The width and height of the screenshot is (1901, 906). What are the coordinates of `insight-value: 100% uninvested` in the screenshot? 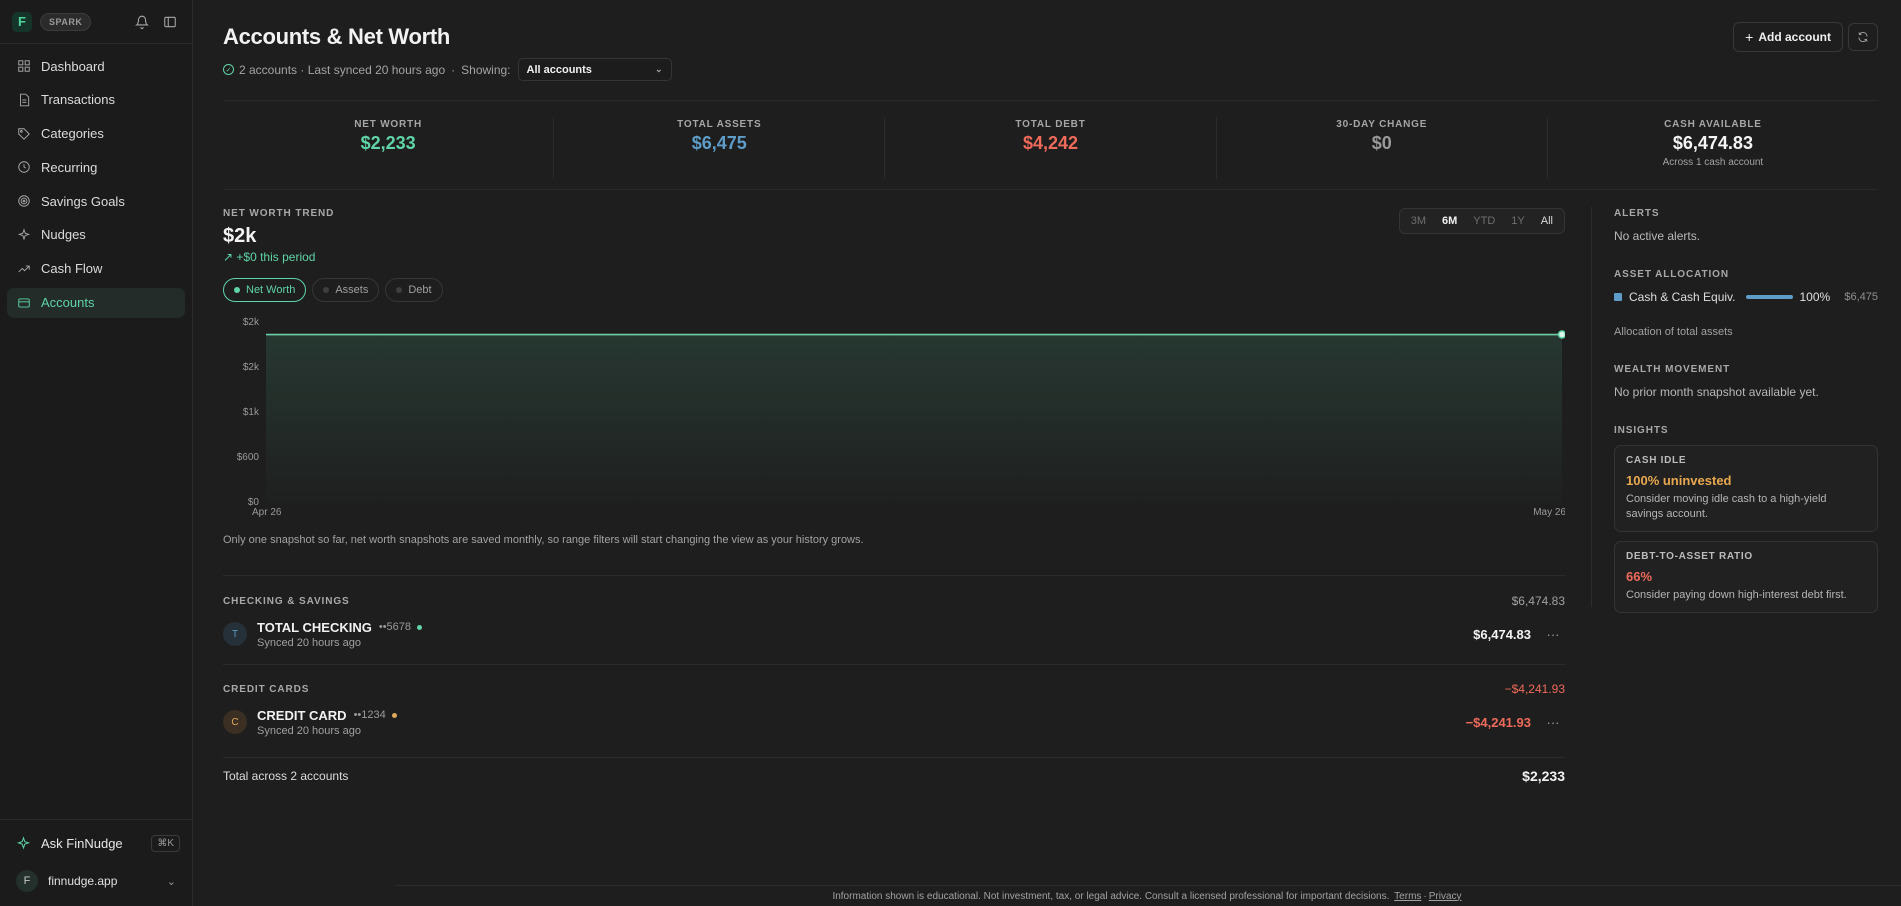 It's located at (1679, 480).